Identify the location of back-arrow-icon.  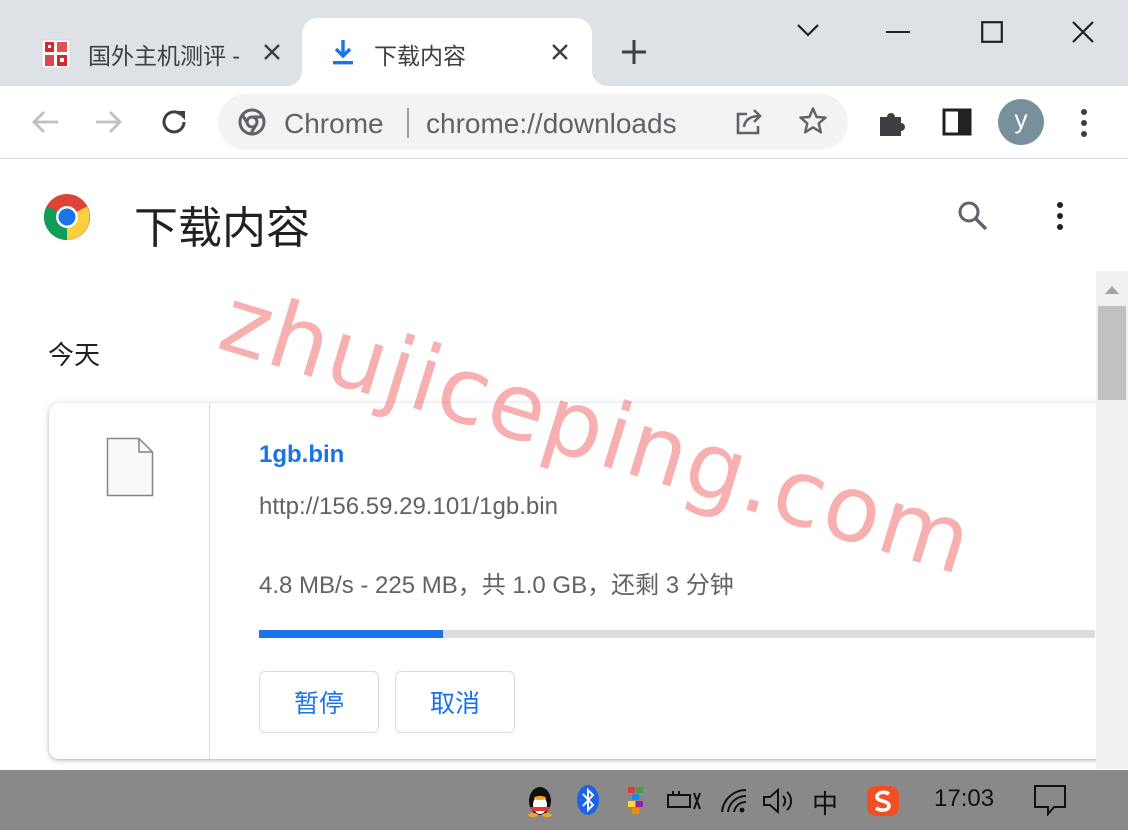
(45, 122).